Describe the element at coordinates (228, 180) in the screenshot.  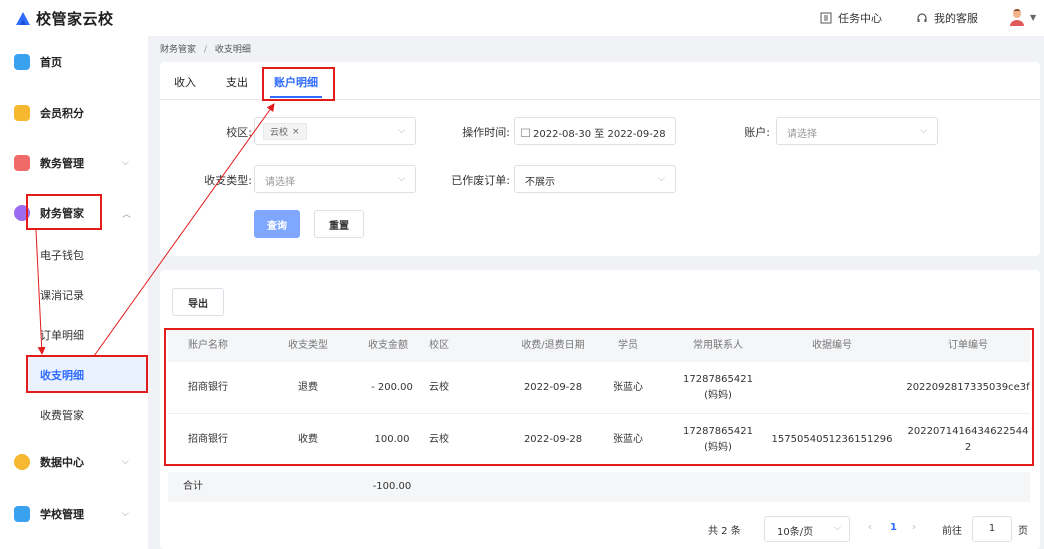
I see `type-label: 收支类型:` at that location.